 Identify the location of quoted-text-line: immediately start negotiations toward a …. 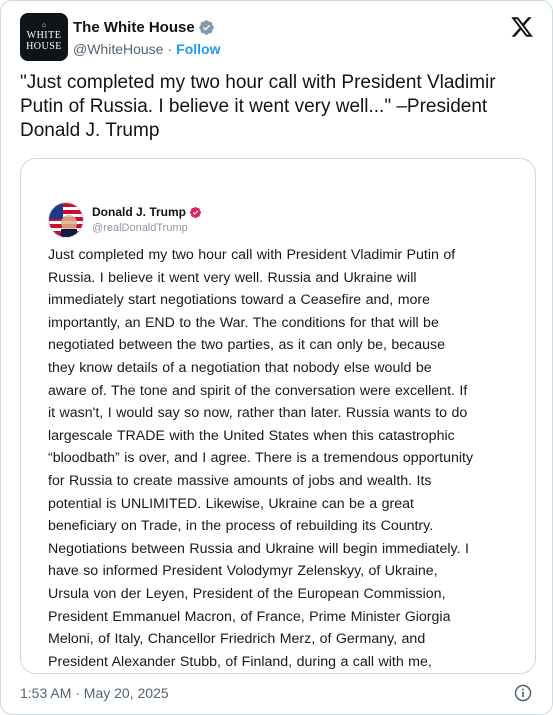
(239, 300).